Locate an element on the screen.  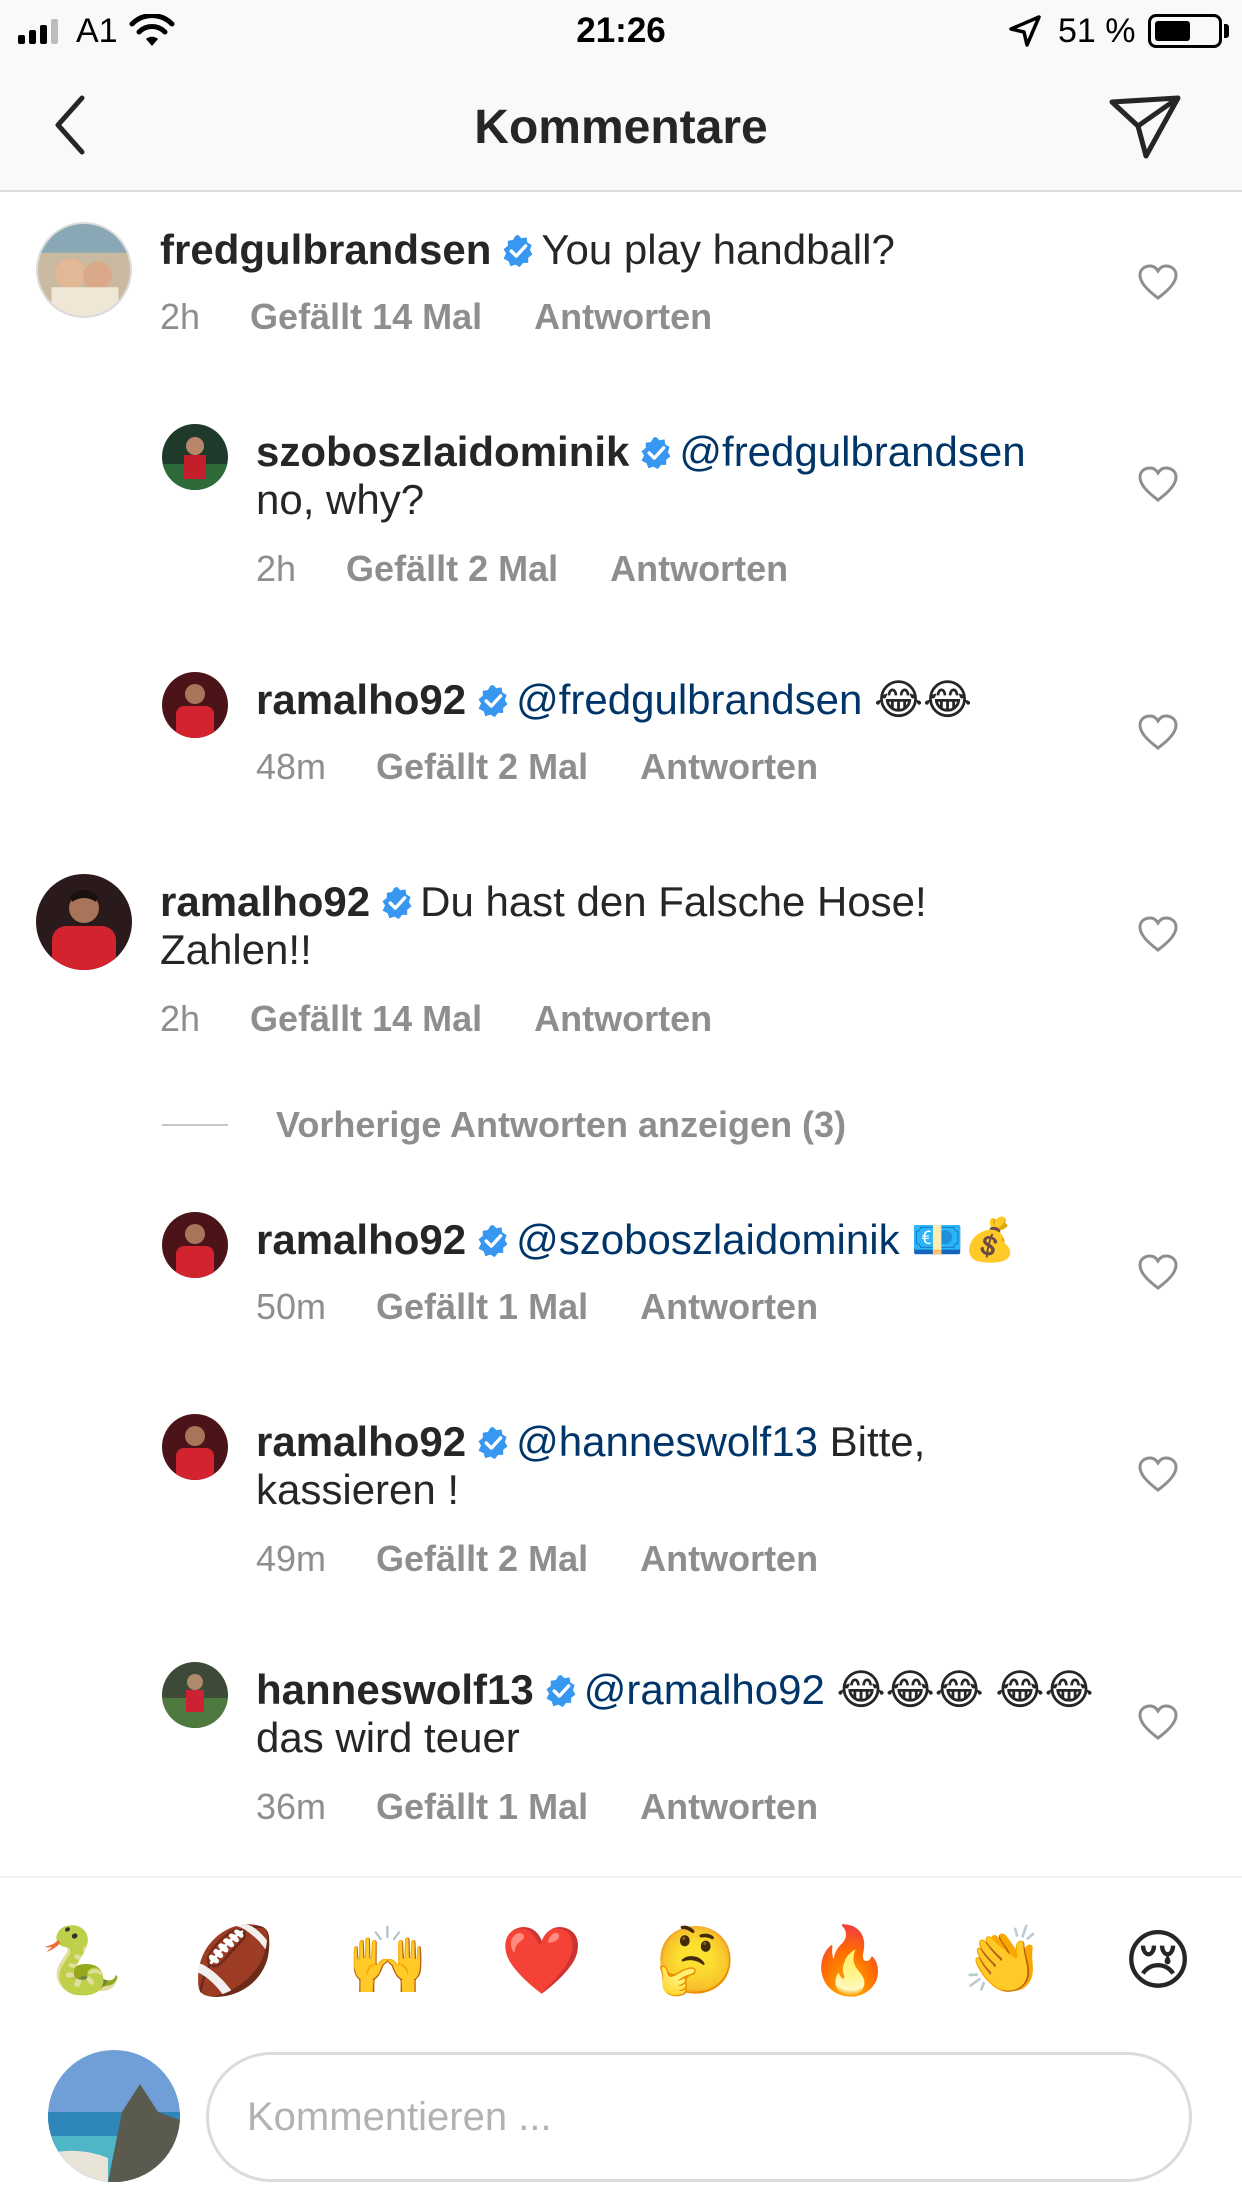
comment-meta: 2h Gefällt 2 Mal Antworten is located at coordinates (522, 569).